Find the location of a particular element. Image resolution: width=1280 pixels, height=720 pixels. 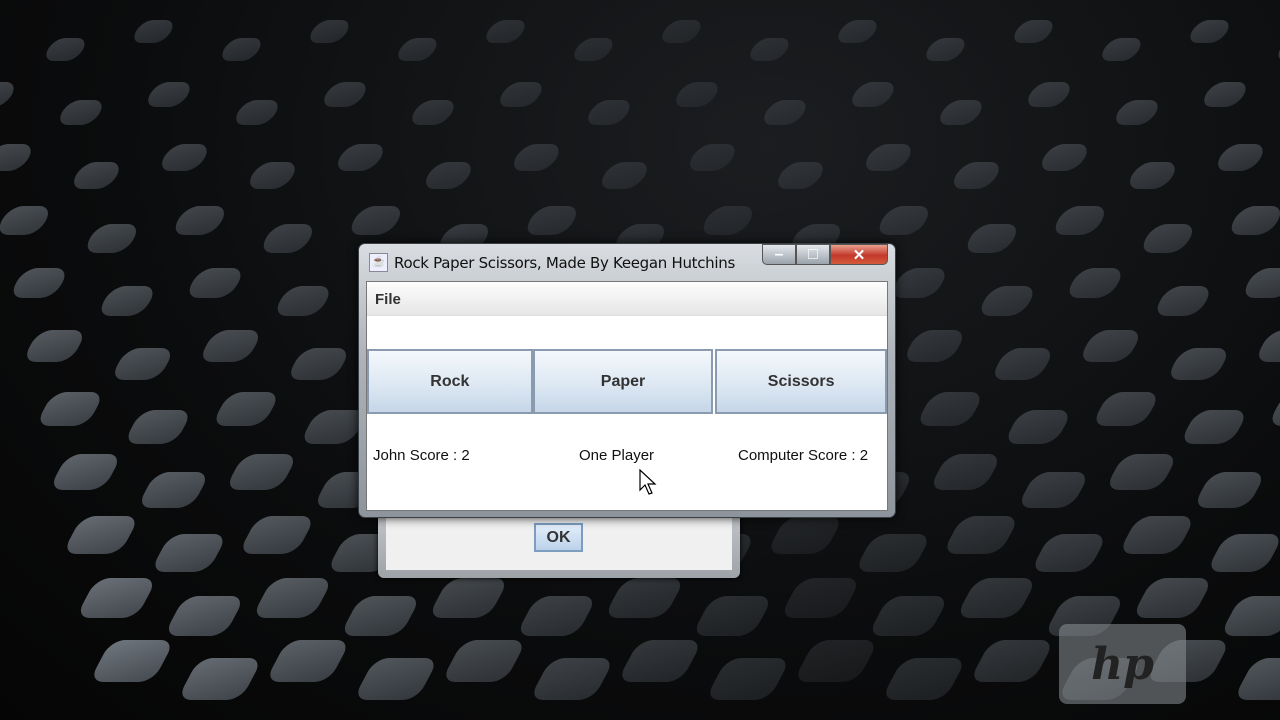

ok-button: OK is located at coordinates (558, 537).